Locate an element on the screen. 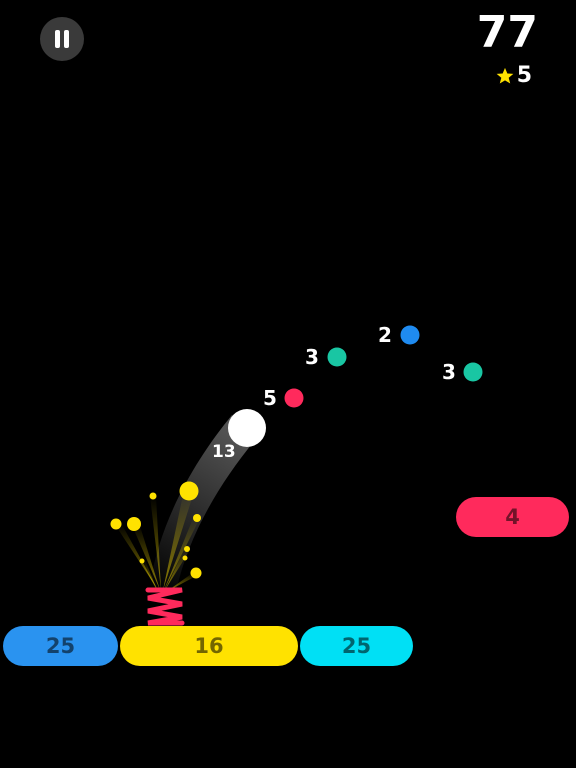  platform-yellow: 16 is located at coordinates (209, 646).